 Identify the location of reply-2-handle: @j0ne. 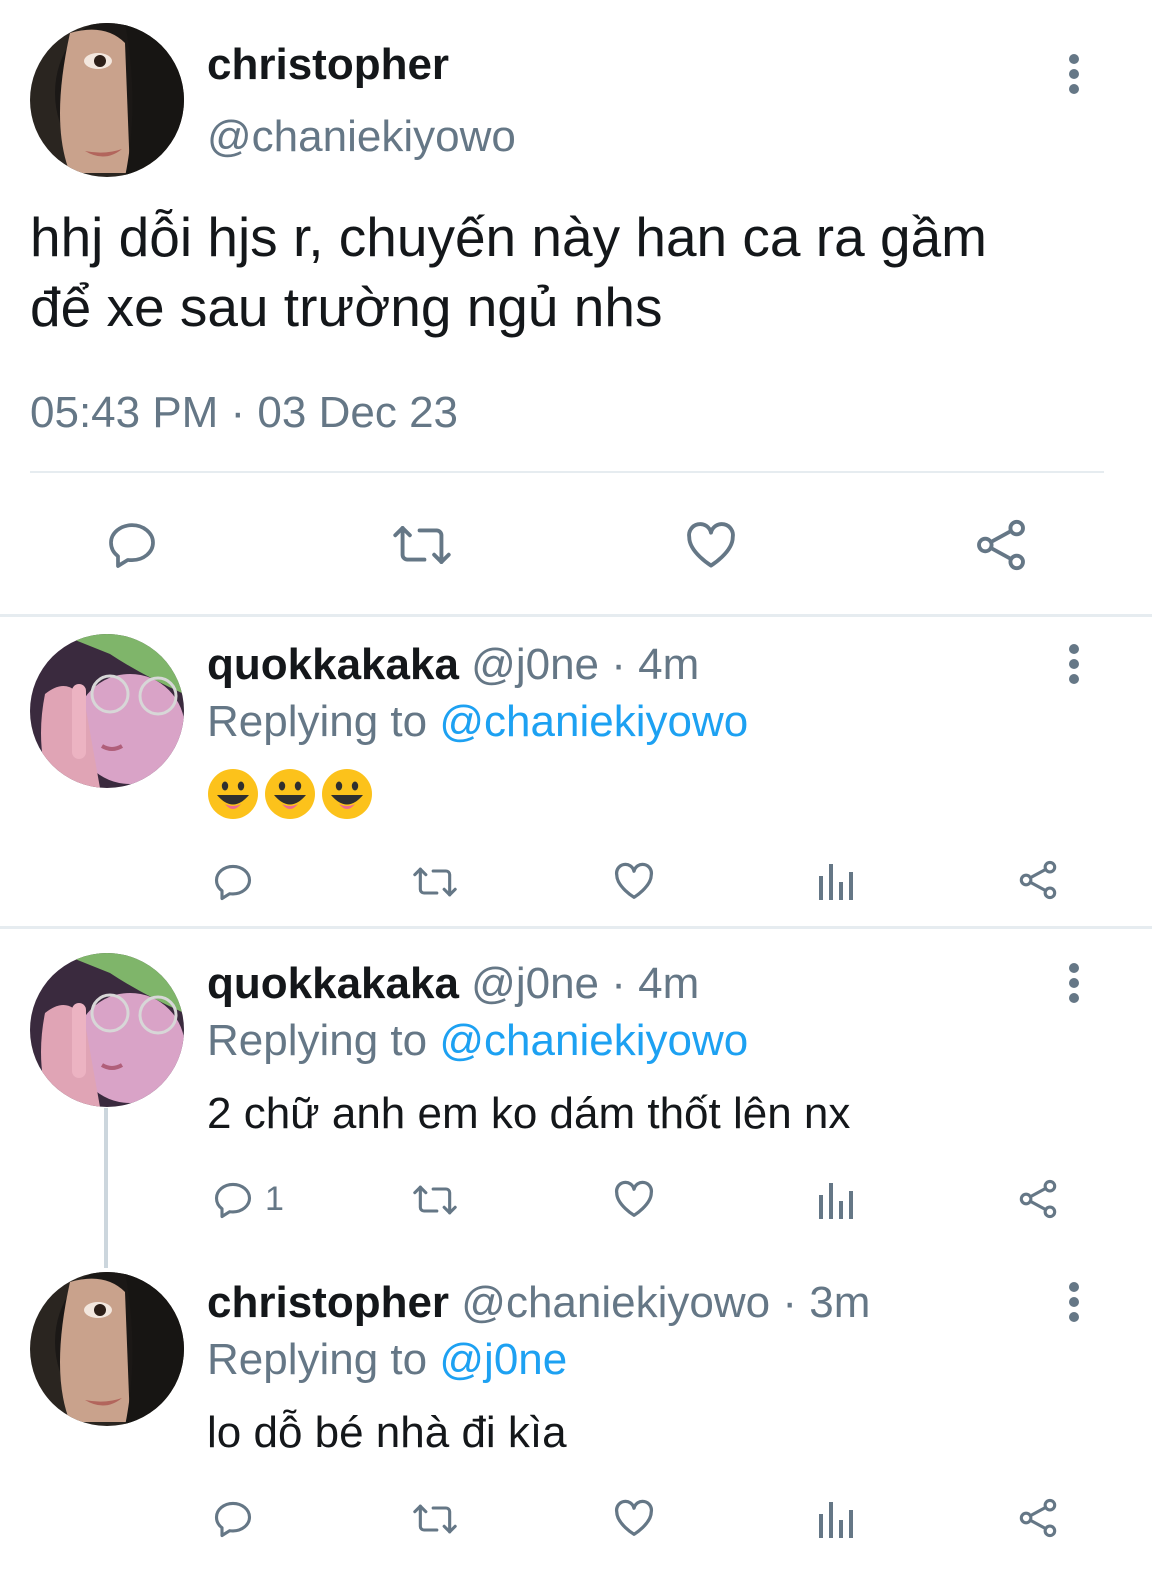
(535, 983).